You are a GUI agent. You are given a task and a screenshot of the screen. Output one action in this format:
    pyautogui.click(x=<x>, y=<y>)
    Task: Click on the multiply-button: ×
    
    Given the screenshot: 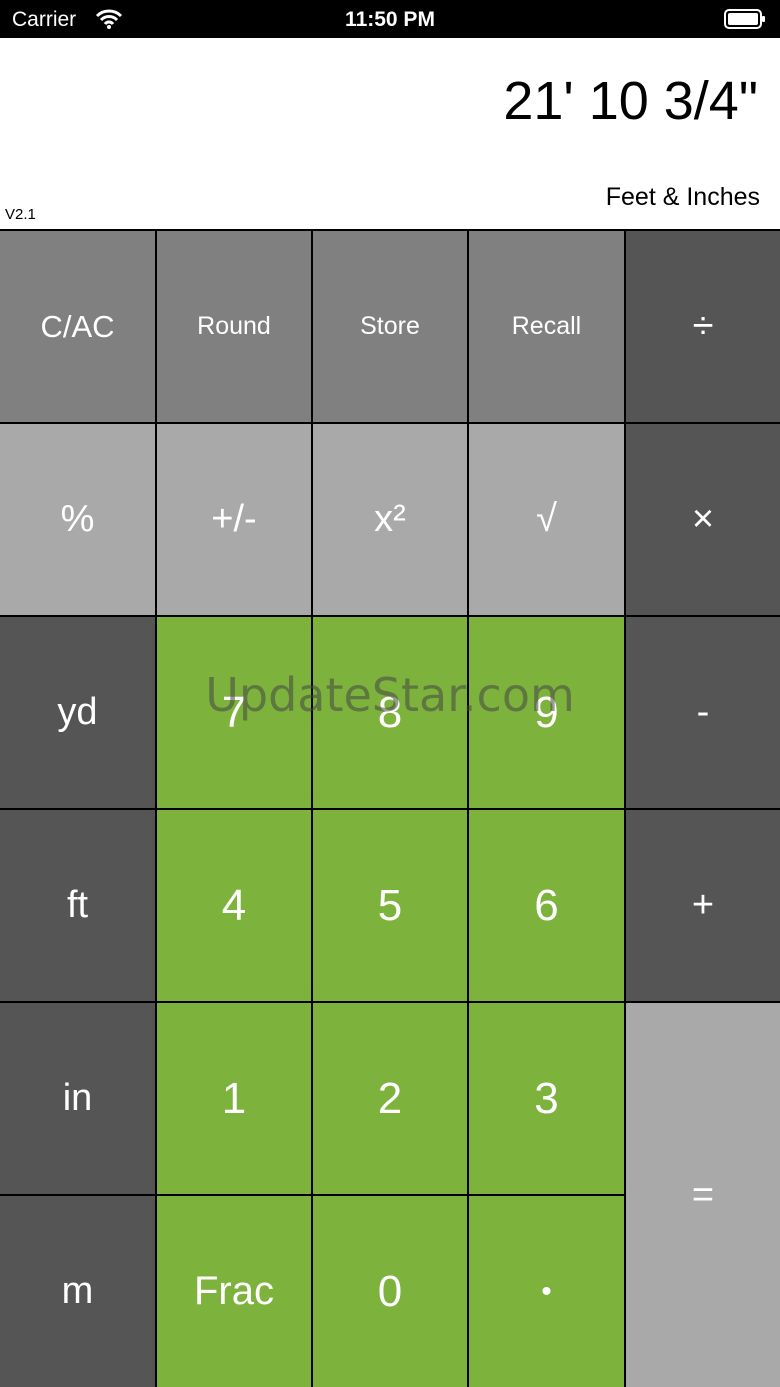 What is the action you would take?
    pyautogui.click(x=703, y=519)
    